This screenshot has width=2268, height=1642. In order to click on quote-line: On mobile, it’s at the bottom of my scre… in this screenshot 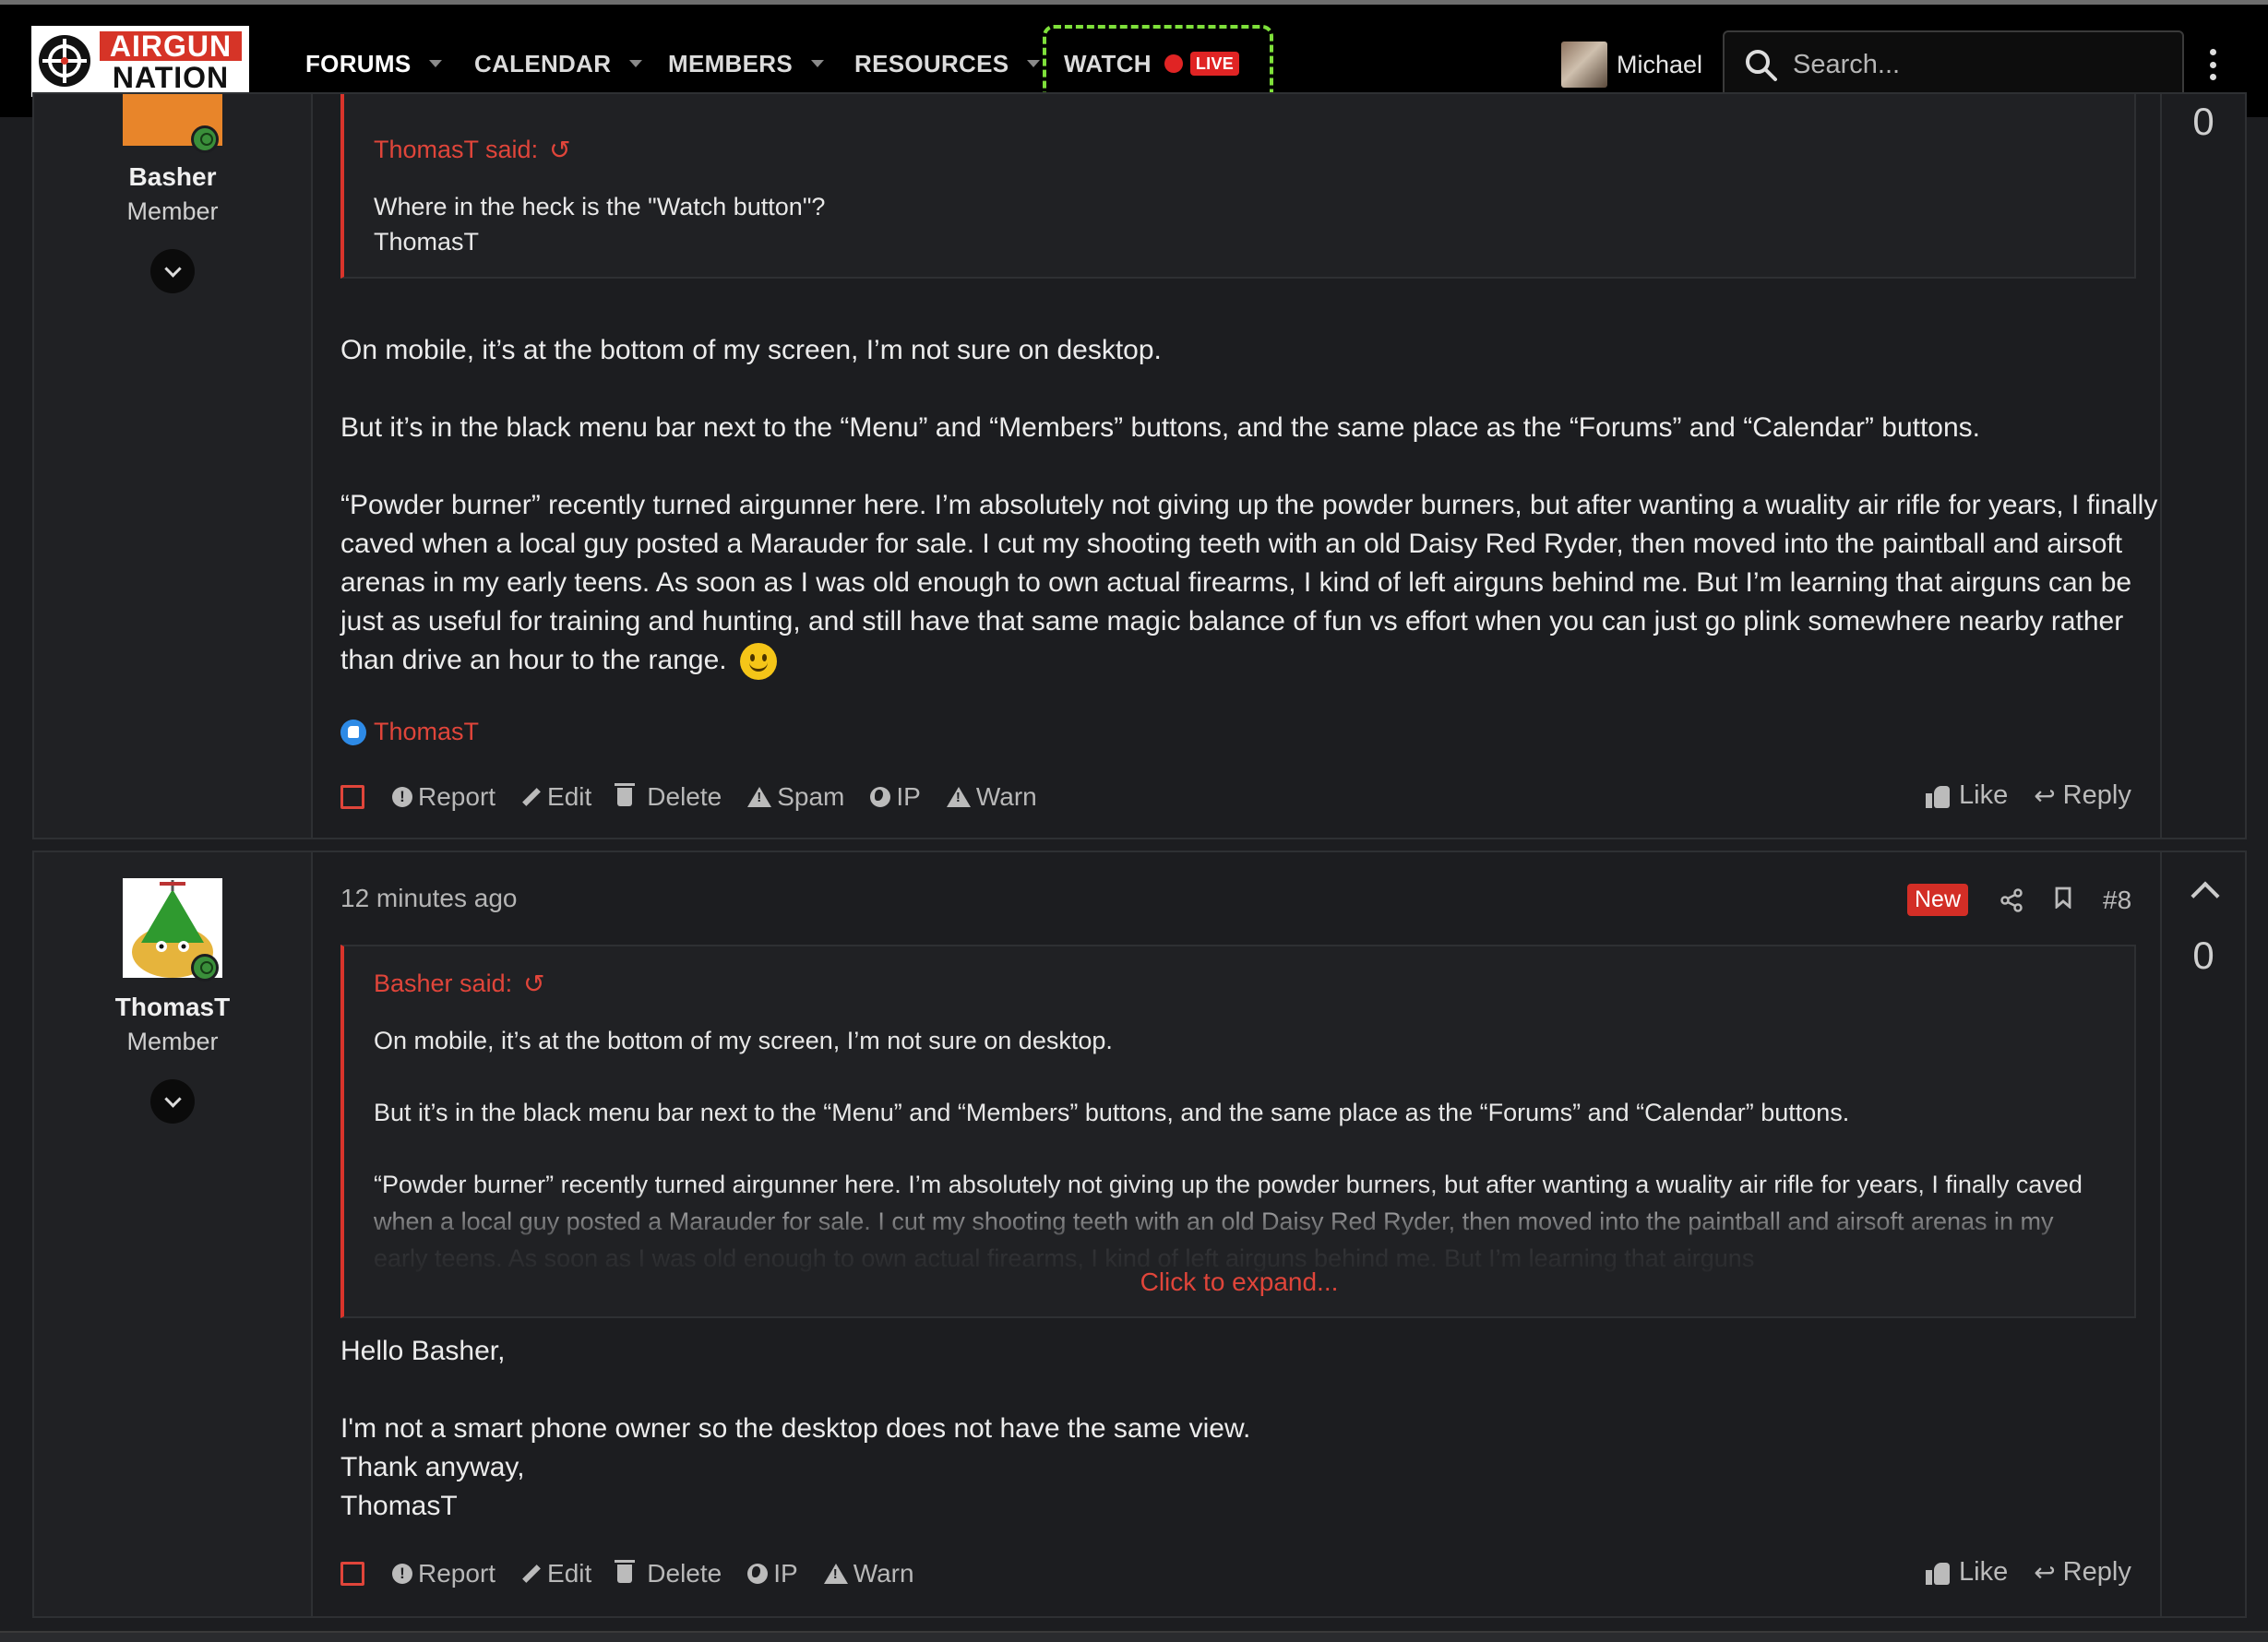, I will do `click(743, 1040)`.